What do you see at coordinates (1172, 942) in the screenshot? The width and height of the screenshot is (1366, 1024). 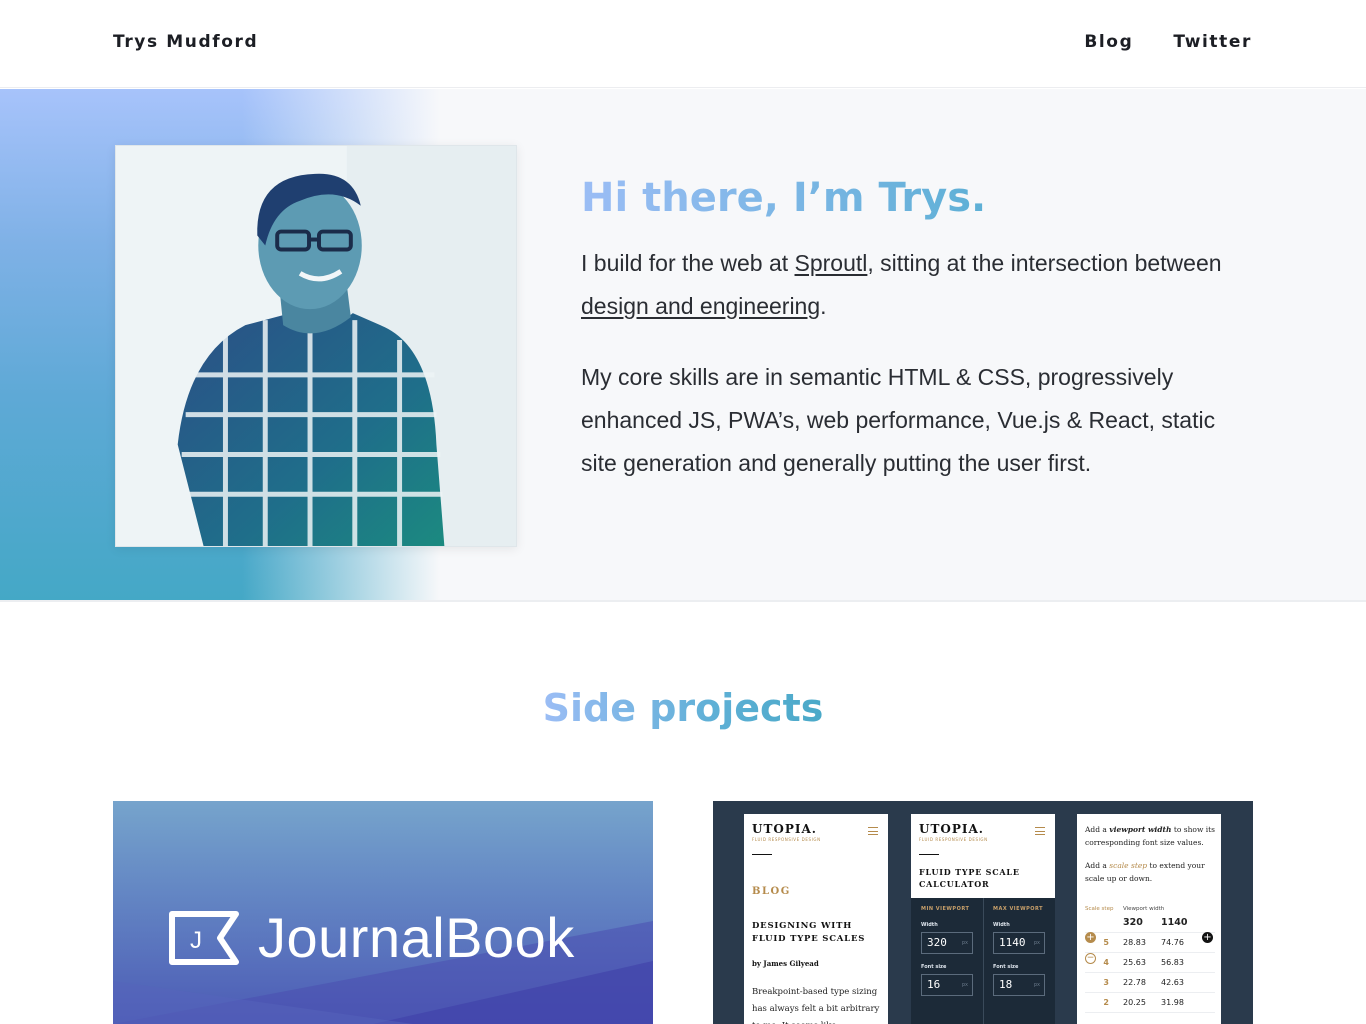 I see `table-cell: 74.76` at bounding box center [1172, 942].